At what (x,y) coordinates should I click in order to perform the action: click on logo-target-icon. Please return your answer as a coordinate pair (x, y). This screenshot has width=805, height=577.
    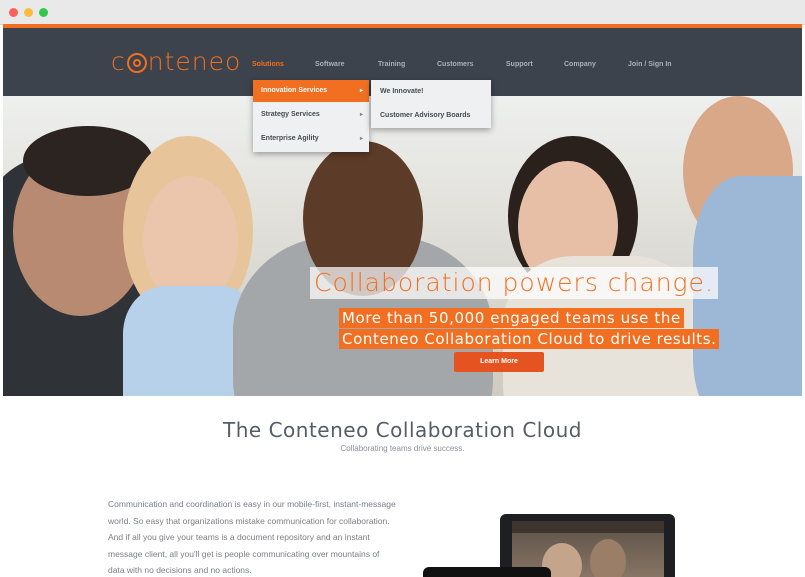
    Looking at the image, I should click on (136, 63).